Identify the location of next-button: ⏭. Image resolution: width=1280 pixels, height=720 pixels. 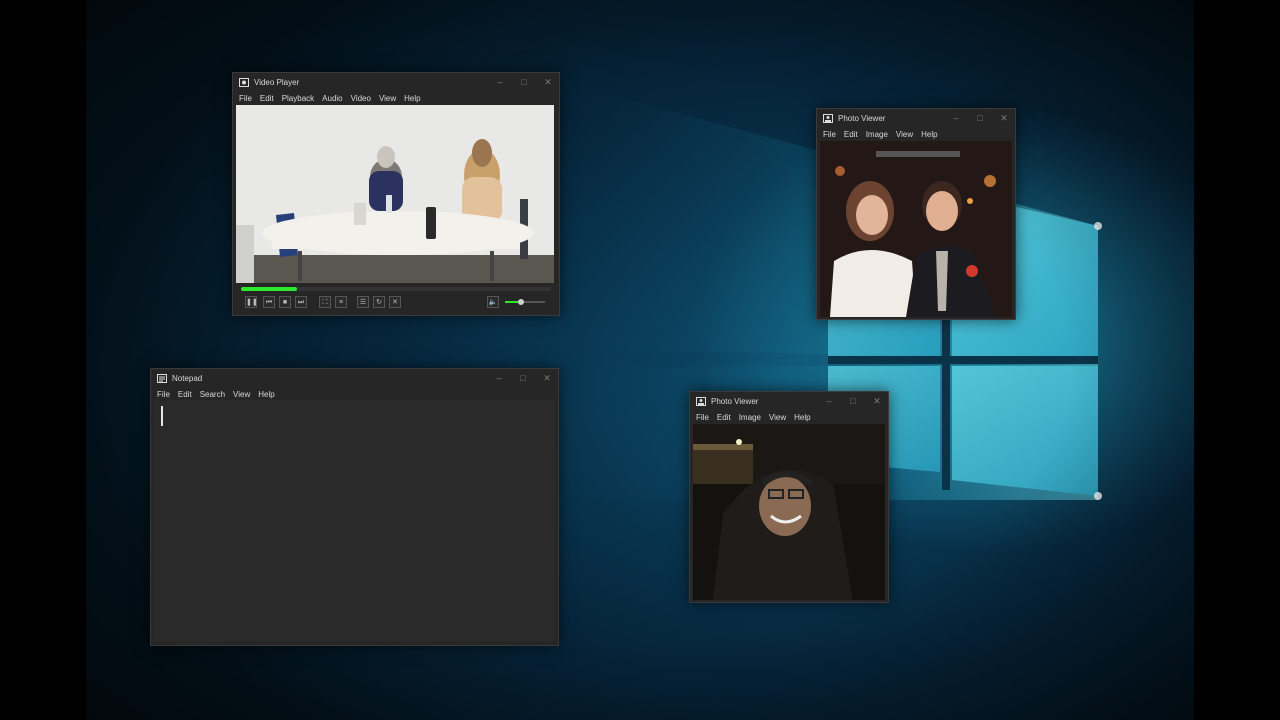
(301, 302).